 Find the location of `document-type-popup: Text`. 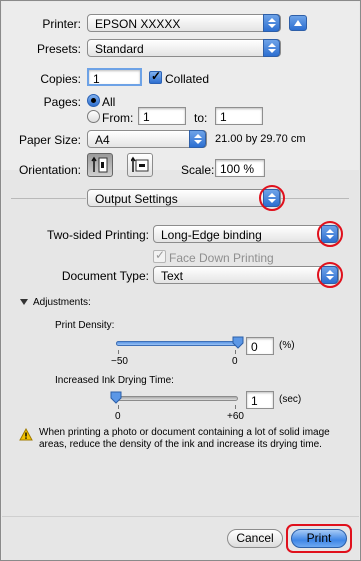

document-type-popup: Text is located at coordinates (246, 275).